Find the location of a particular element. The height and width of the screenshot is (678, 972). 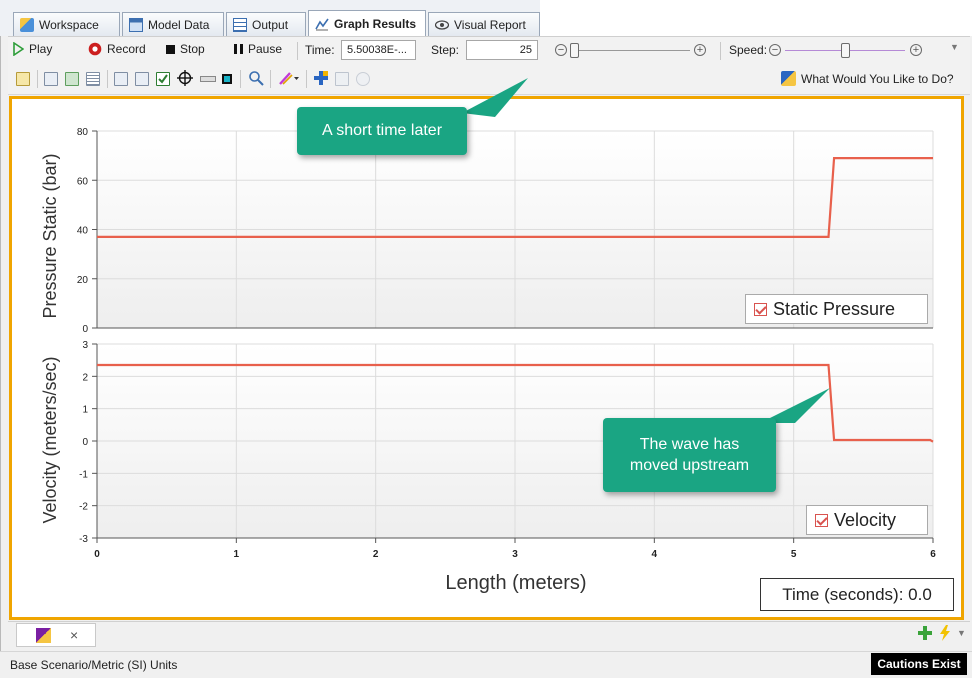

stop-label: Stop is located at coordinates (192, 49).